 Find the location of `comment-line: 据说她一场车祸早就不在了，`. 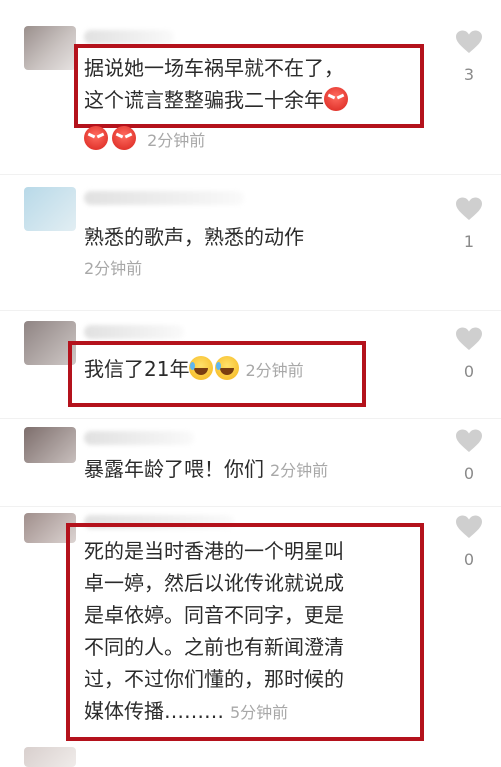

comment-line: 据说她一场车祸早就不在了， is located at coordinates (214, 68).